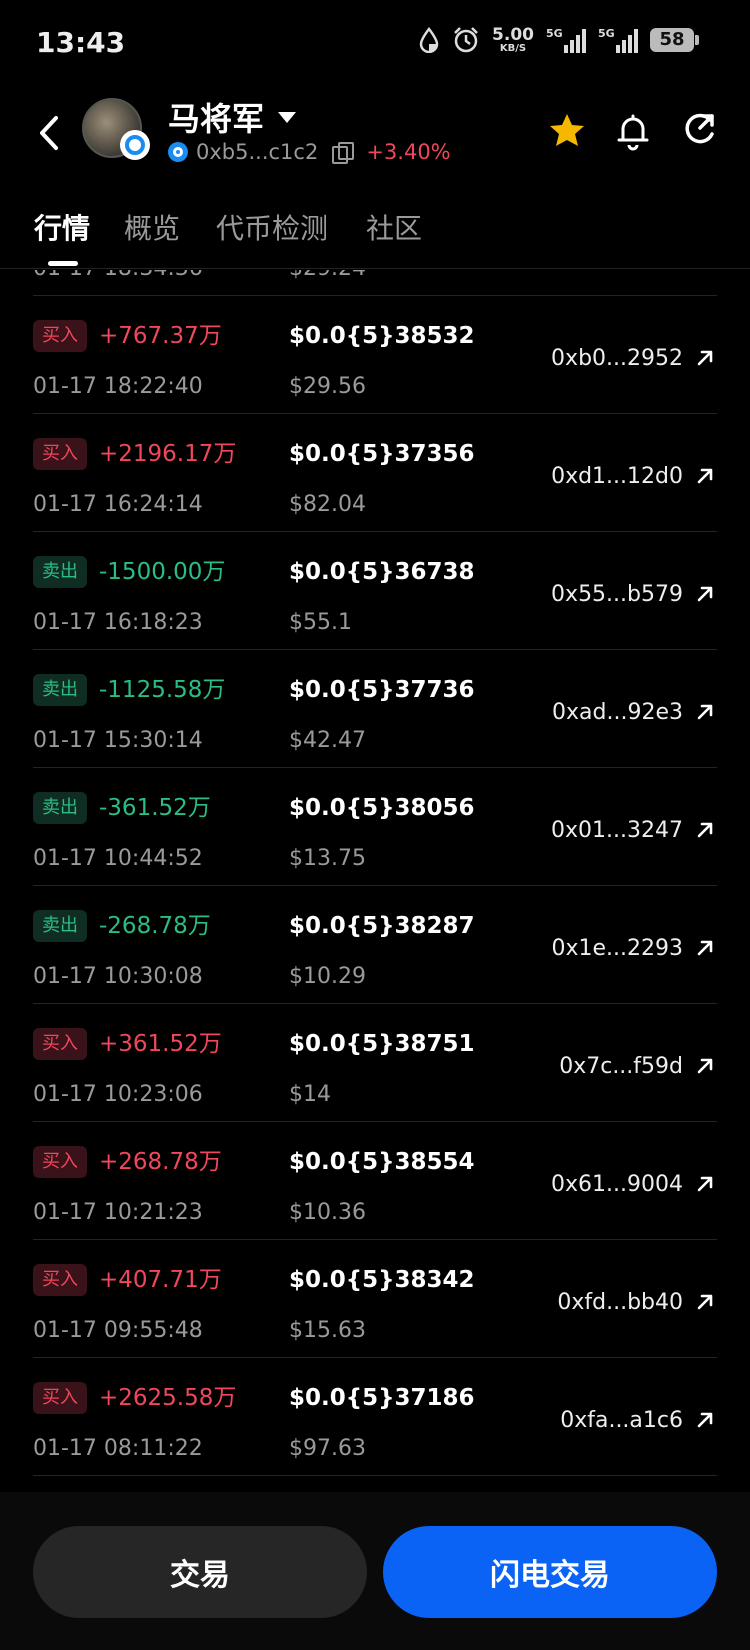  What do you see at coordinates (699, 131) in the screenshot?
I see `share-icon` at bounding box center [699, 131].